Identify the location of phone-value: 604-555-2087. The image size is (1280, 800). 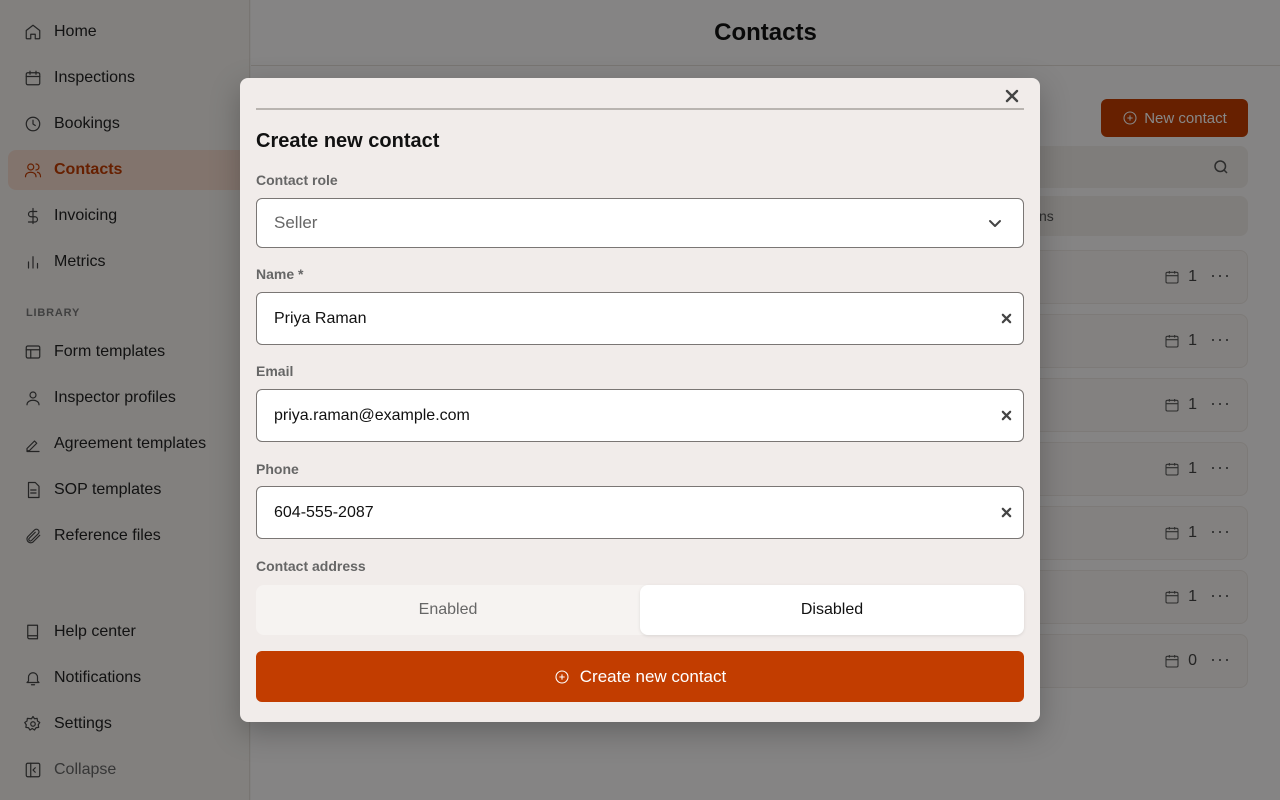
(324, 512).